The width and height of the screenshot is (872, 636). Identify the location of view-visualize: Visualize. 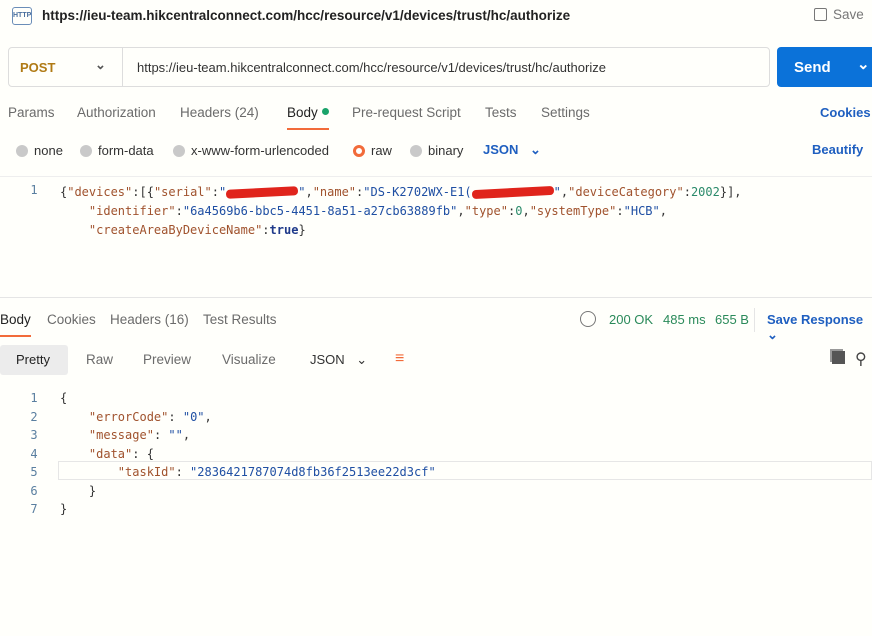
(249, 359).